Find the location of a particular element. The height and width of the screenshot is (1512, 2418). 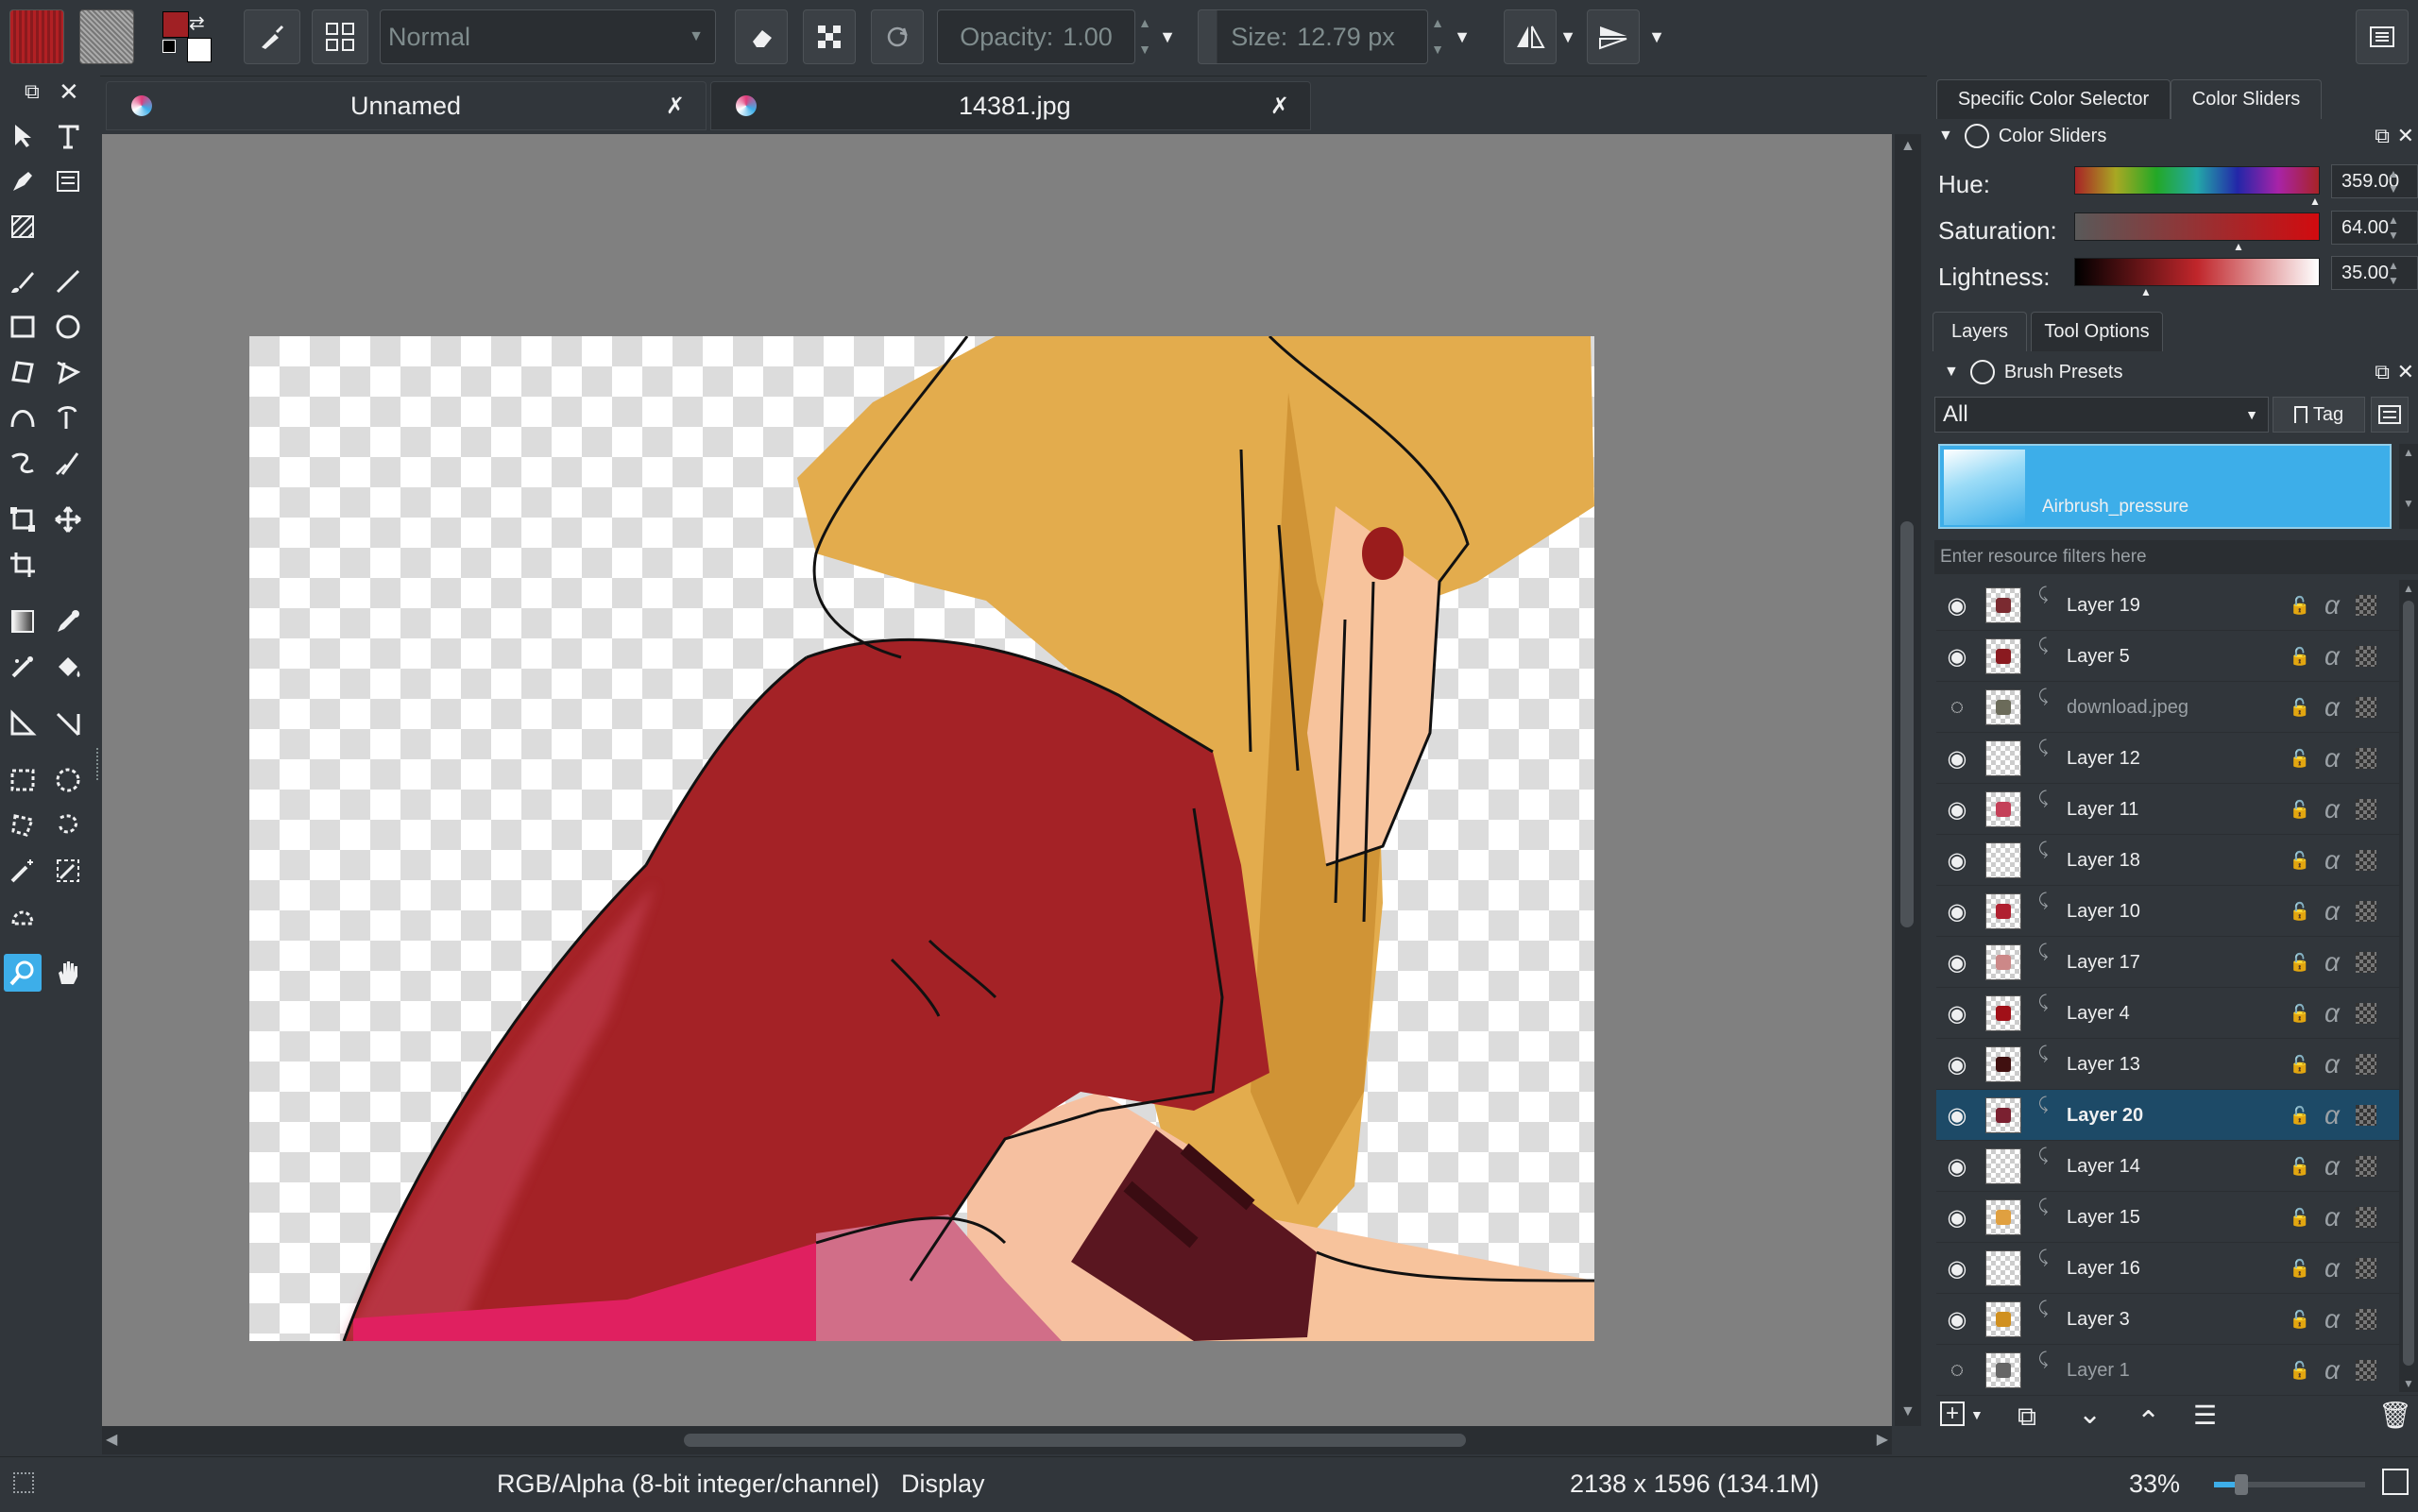

close-tab-icon: ✗ is located at coordinates (676, 106).